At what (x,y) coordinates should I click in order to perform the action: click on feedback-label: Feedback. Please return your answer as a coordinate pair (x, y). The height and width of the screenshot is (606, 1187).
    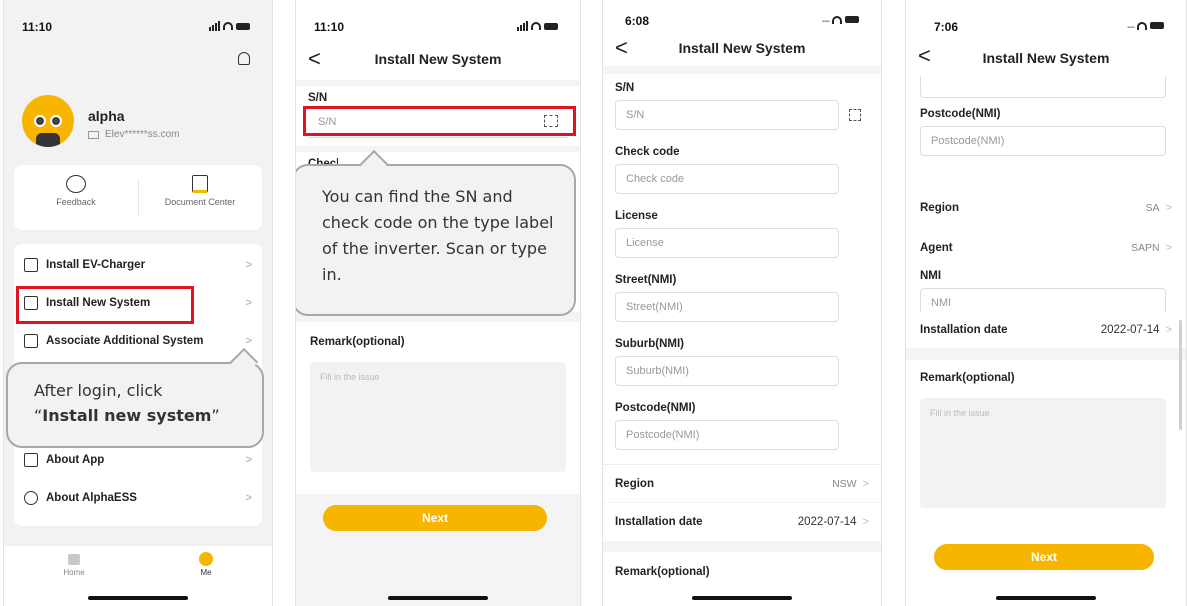
    Looking at the image, I should click on (76, 202).